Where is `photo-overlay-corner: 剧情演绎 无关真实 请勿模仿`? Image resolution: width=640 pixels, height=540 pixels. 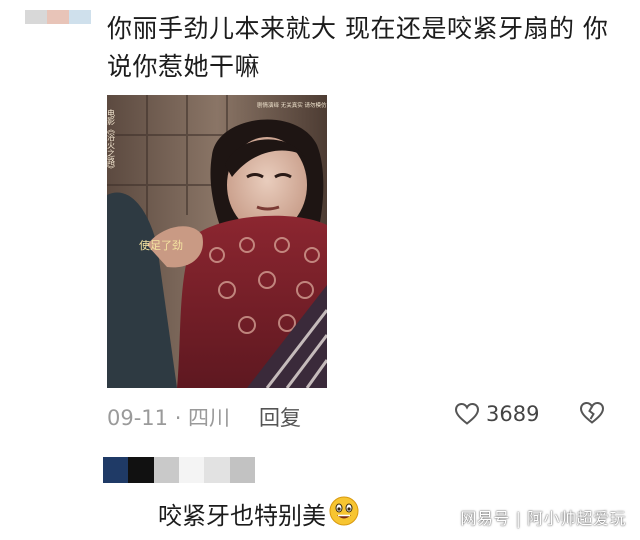 photo-overlay-corner: 剧情演绎 无关真实 请勿模仿 is located at coordinates (292, 105).